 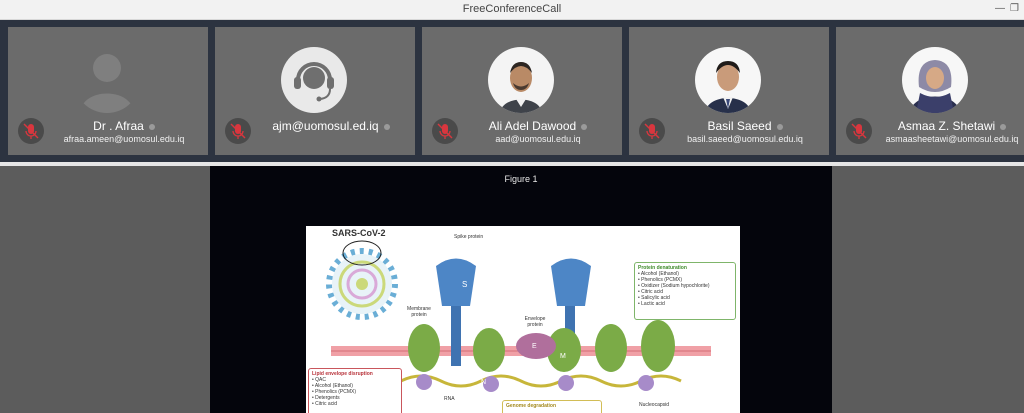 I want to click on participant-name: ajm@uomosul.ed.iq, so click(x=331, y=126).